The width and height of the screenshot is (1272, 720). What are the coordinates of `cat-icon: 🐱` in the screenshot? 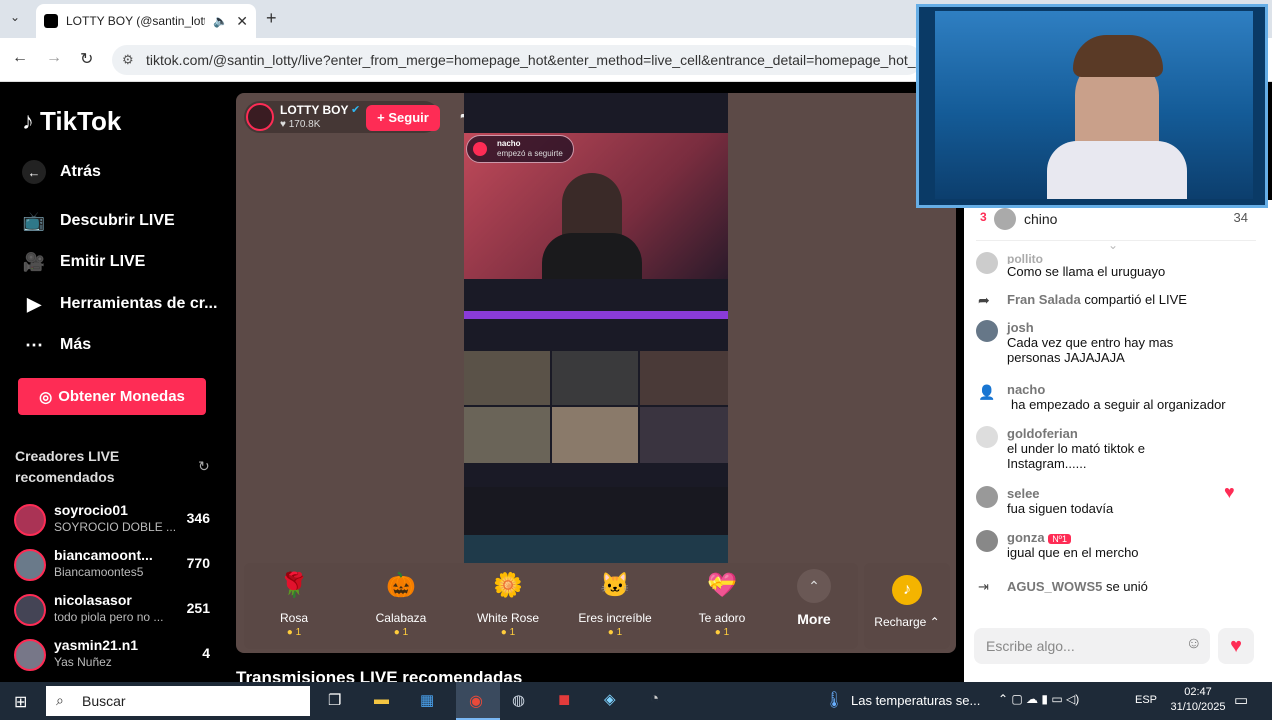 It's located at (615, 585).